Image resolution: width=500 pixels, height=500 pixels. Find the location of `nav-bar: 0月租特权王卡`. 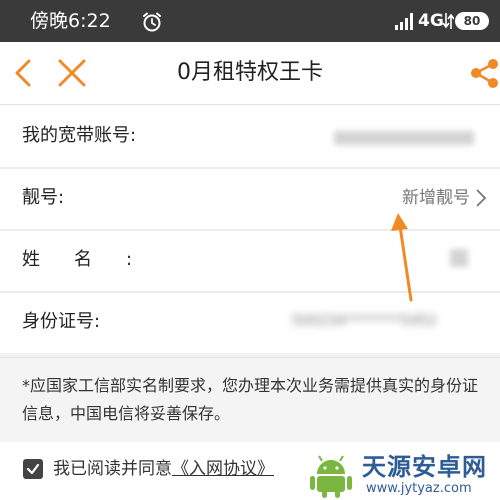

nav-bar: 0月租特权王卡 is located at coordinates (250, 73).